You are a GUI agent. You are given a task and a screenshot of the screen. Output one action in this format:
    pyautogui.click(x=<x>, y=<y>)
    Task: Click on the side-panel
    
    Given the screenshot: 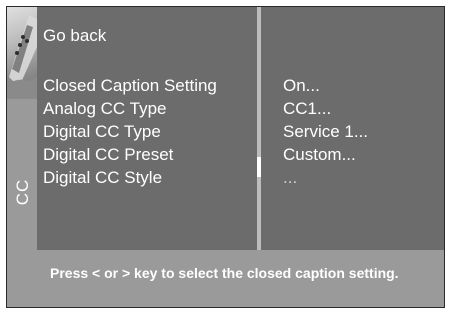 What is the action you would take?
    pyautogui.click(x=22, y=157)
    